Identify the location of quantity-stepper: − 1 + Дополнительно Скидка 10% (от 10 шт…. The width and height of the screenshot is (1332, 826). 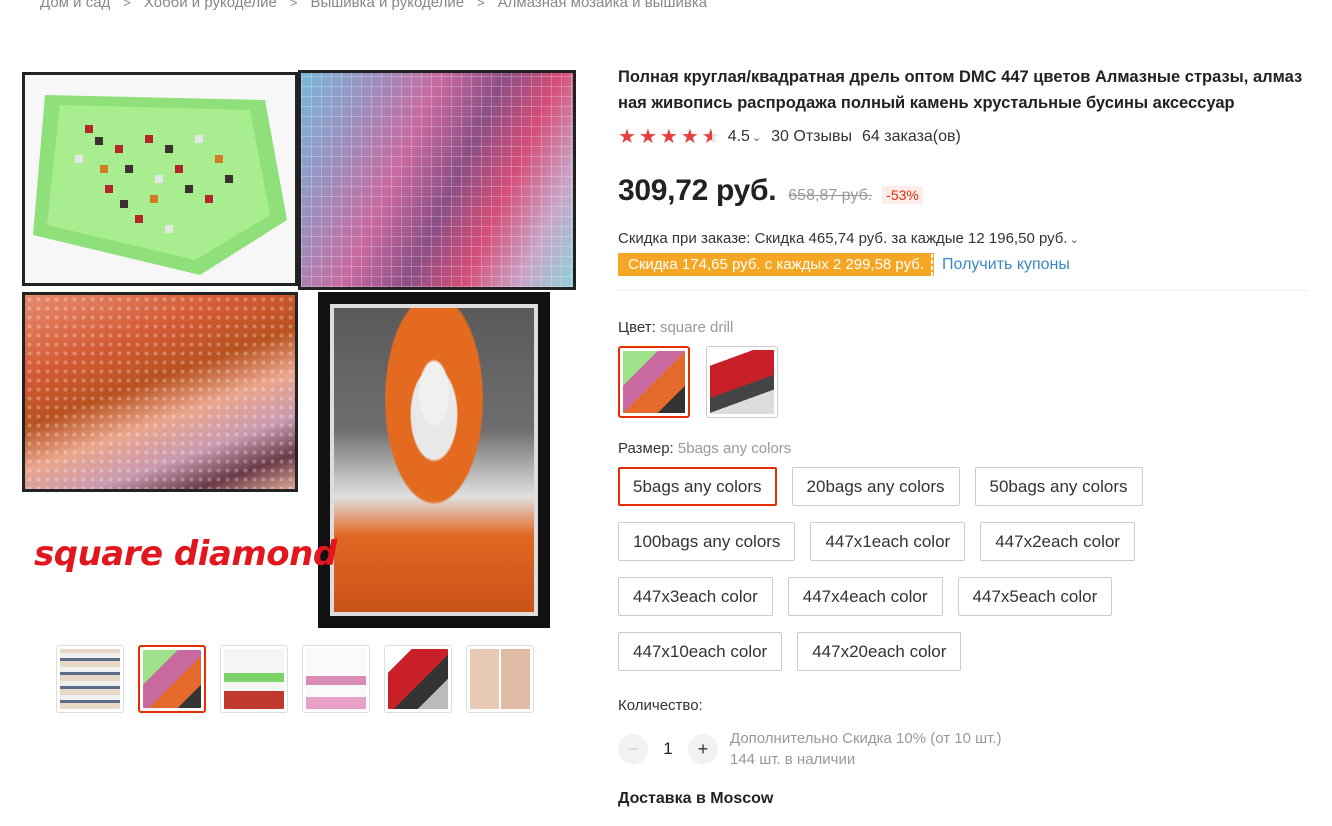
(963, 749).